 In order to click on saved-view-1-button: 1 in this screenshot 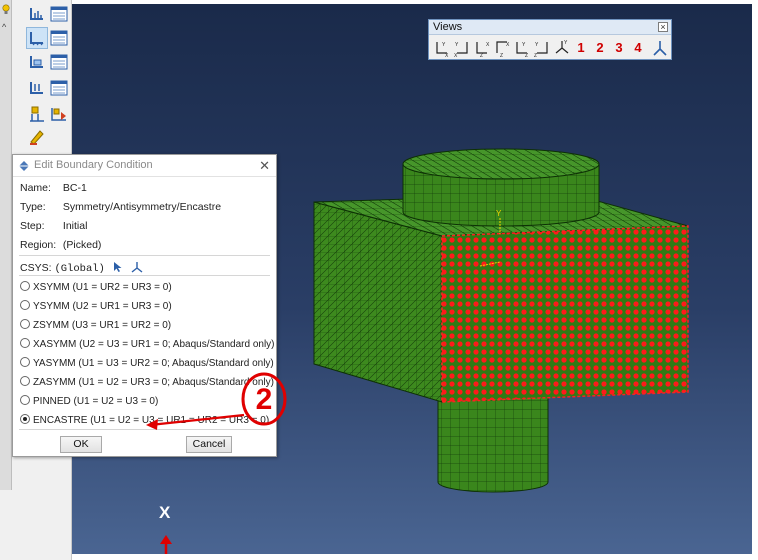, I will do `click(581, 48)`.